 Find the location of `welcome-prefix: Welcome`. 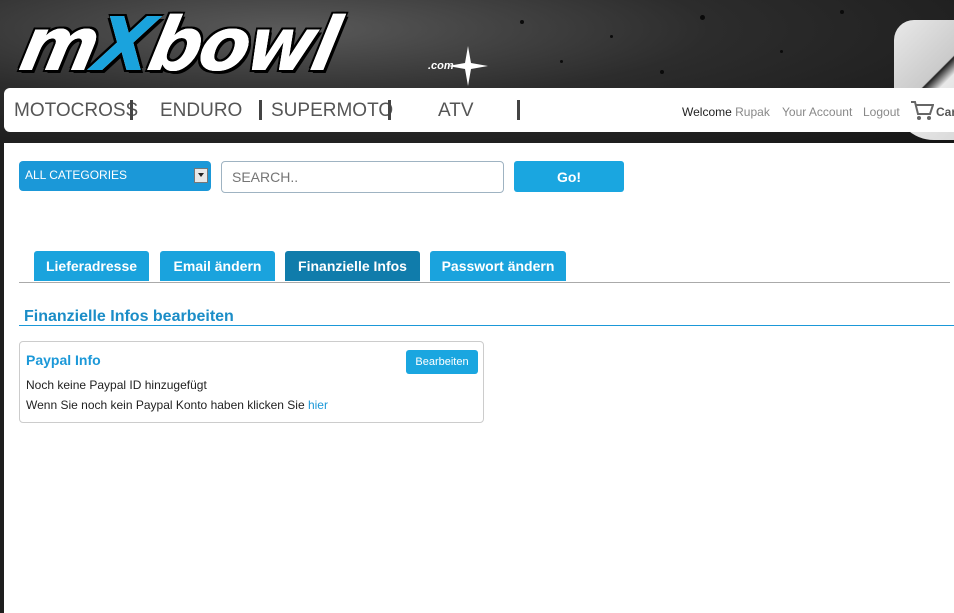

welcome-prefix: Welcome is located at coordinates (707, 112).